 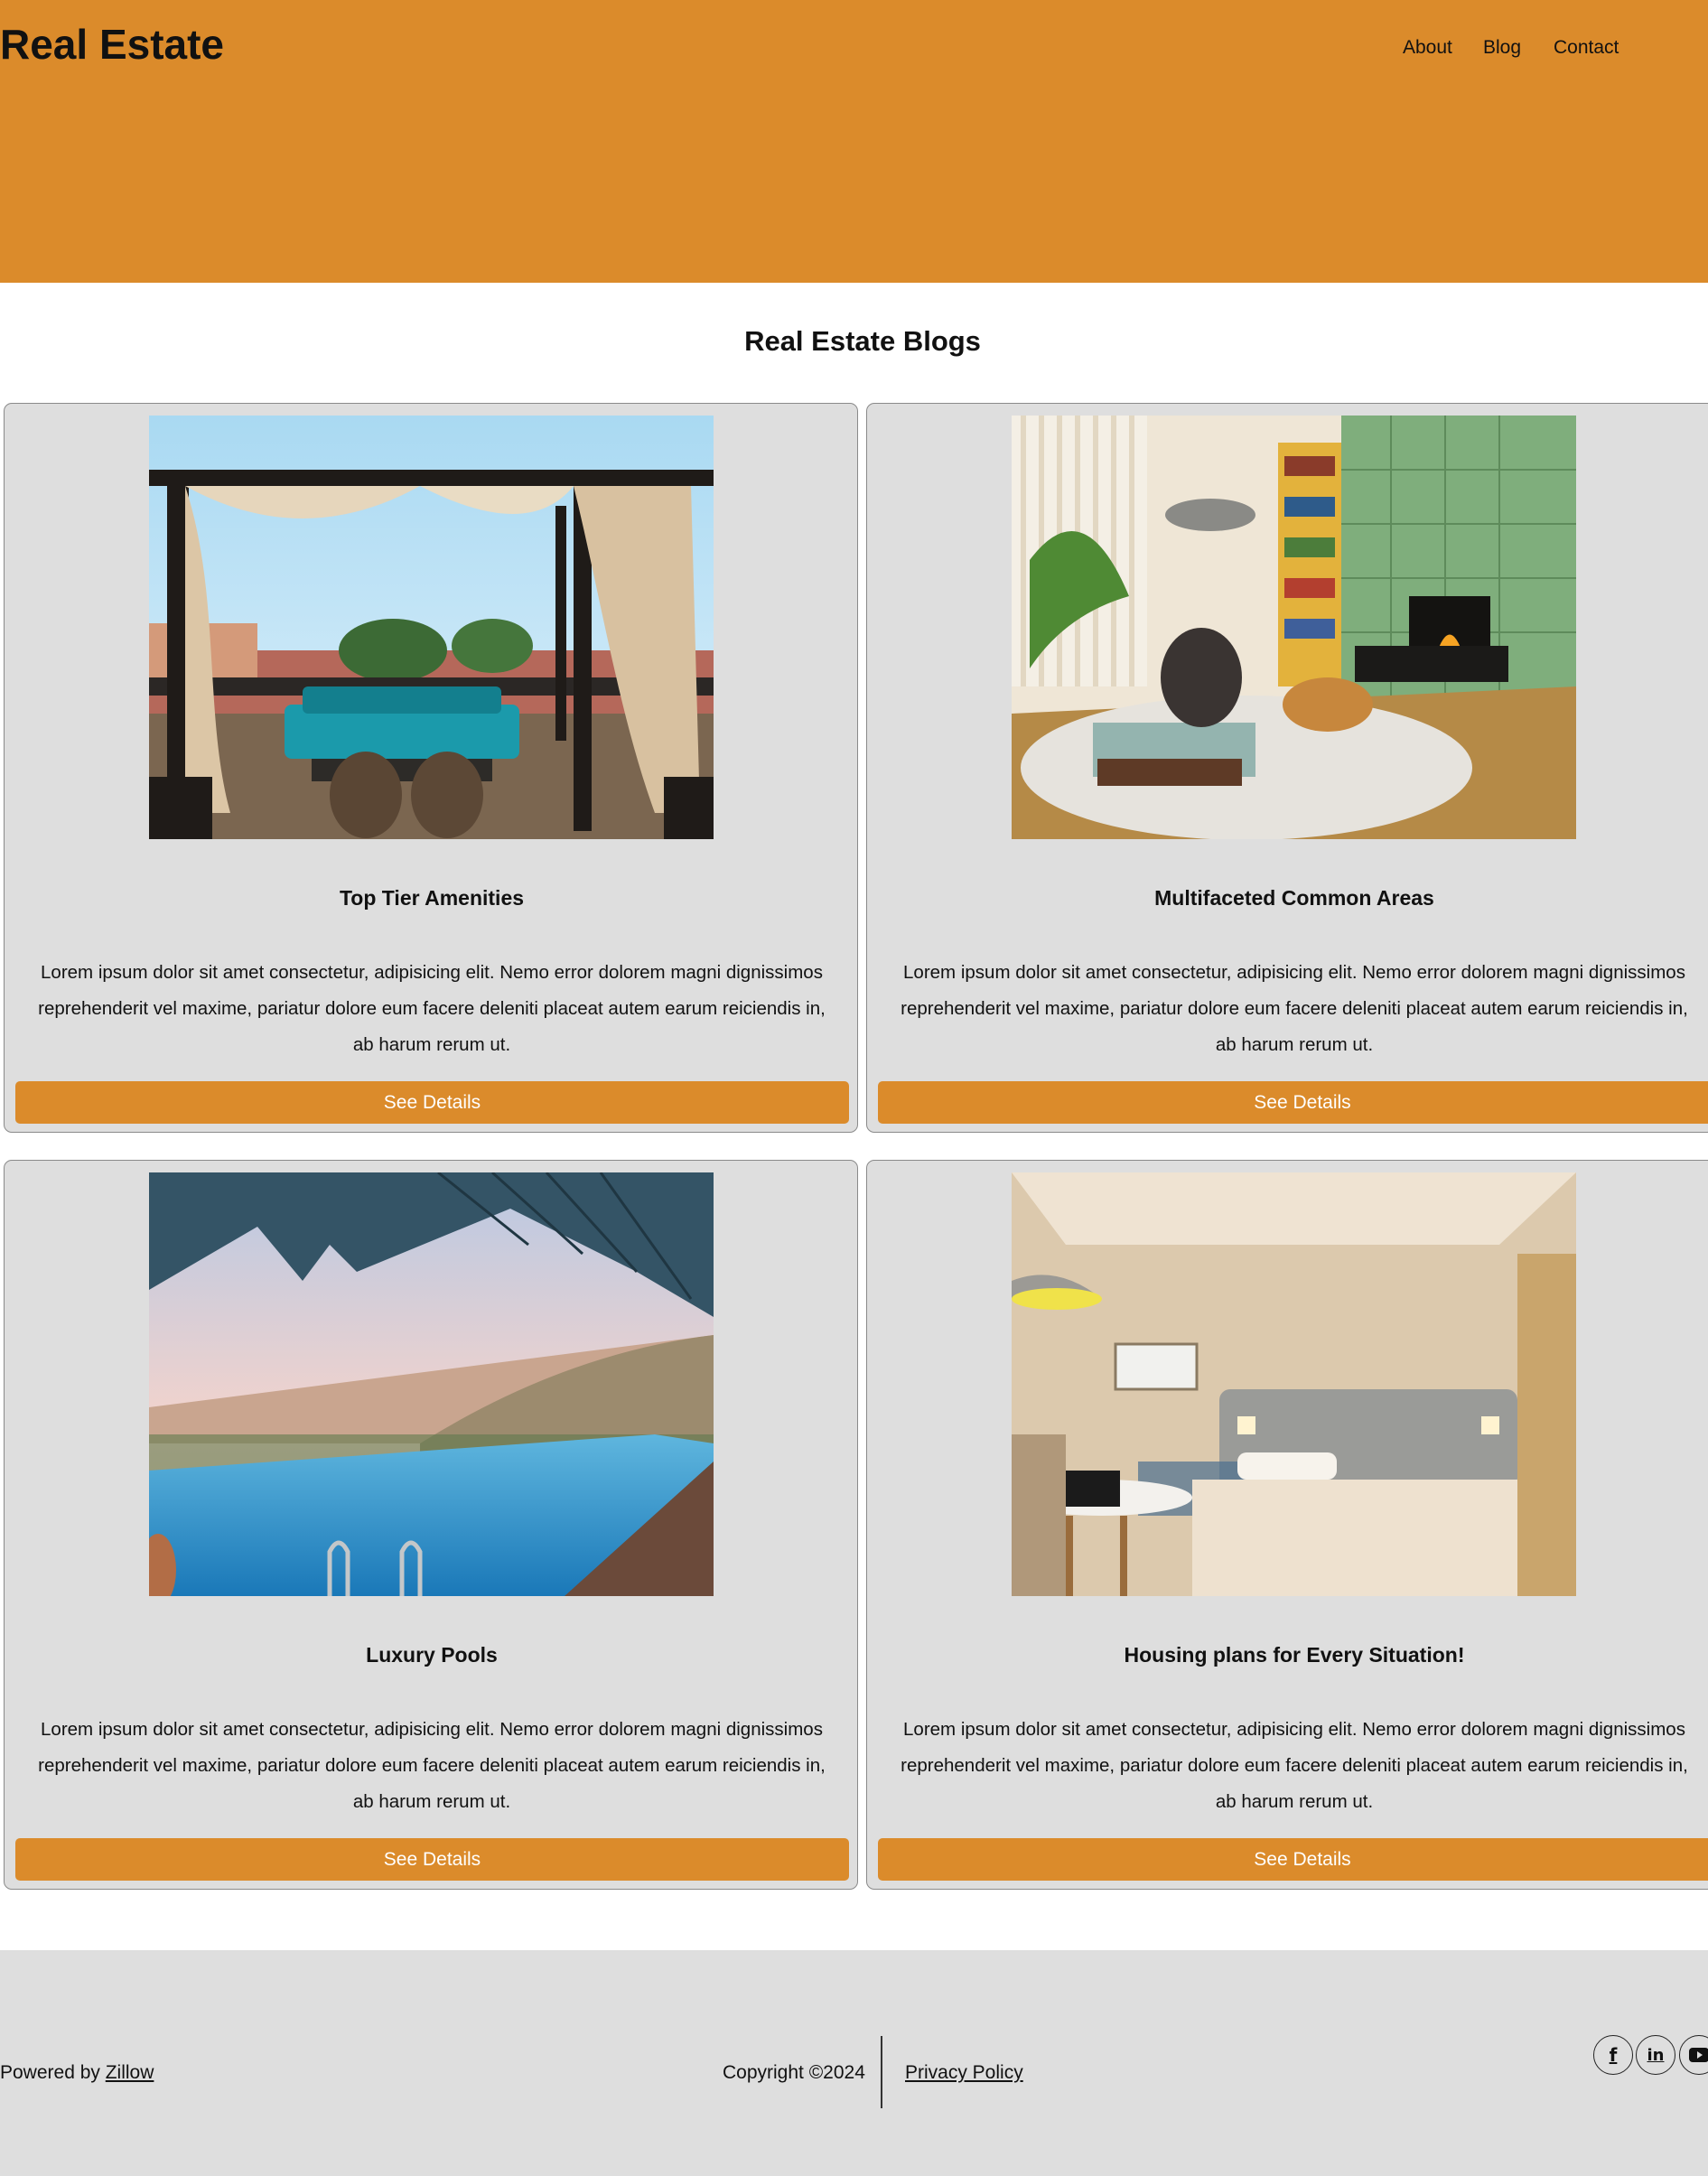 What do you see at coordinates (854, 142) in the screenshot?
I see `site-header: Real Estate About Blog Contact` at bounding box center [854, 142].